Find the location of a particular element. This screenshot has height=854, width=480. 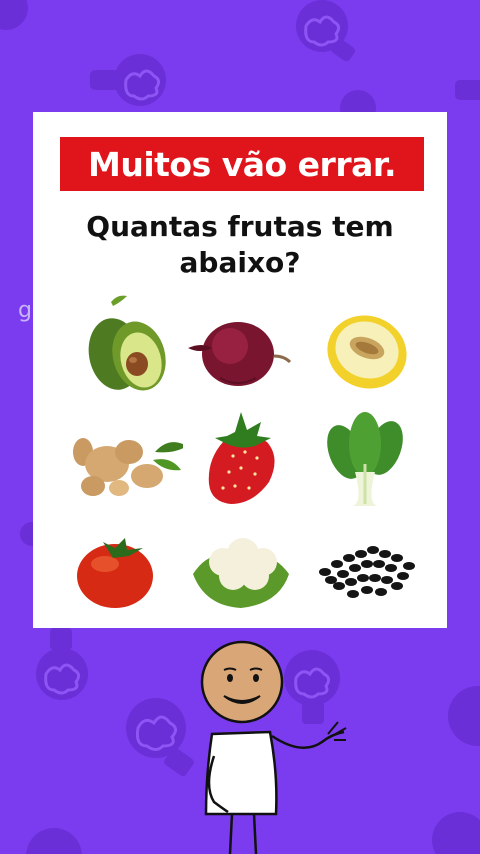

banner-text: Muitos vão errar. is located at coordinates (242, 164).